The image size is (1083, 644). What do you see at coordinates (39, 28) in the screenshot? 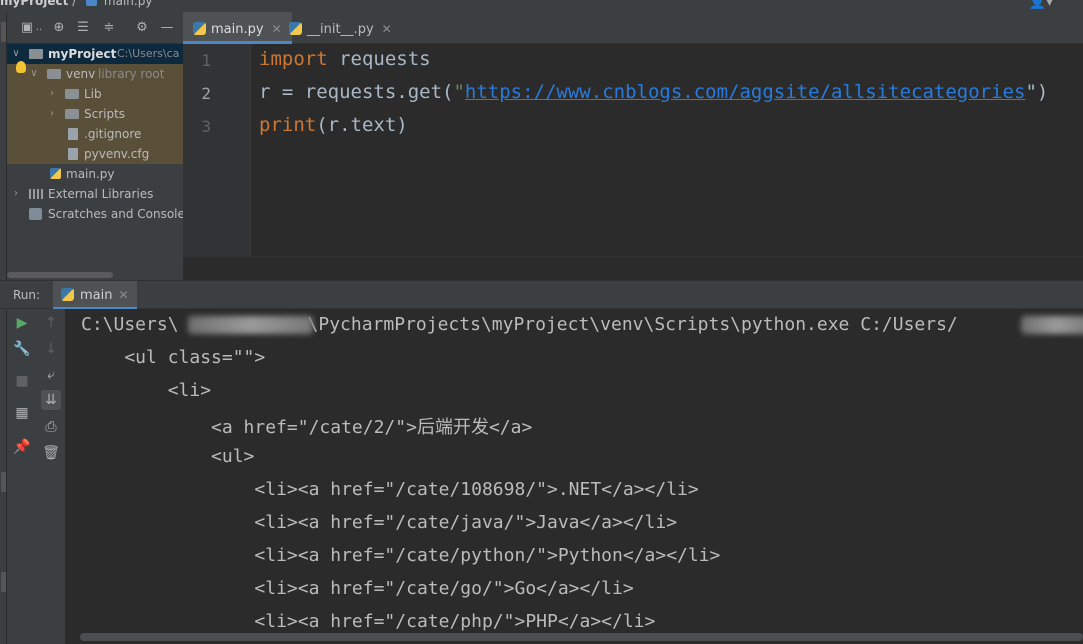
I see `project-view-dropdown: ..` at bounding box center [39, 28].